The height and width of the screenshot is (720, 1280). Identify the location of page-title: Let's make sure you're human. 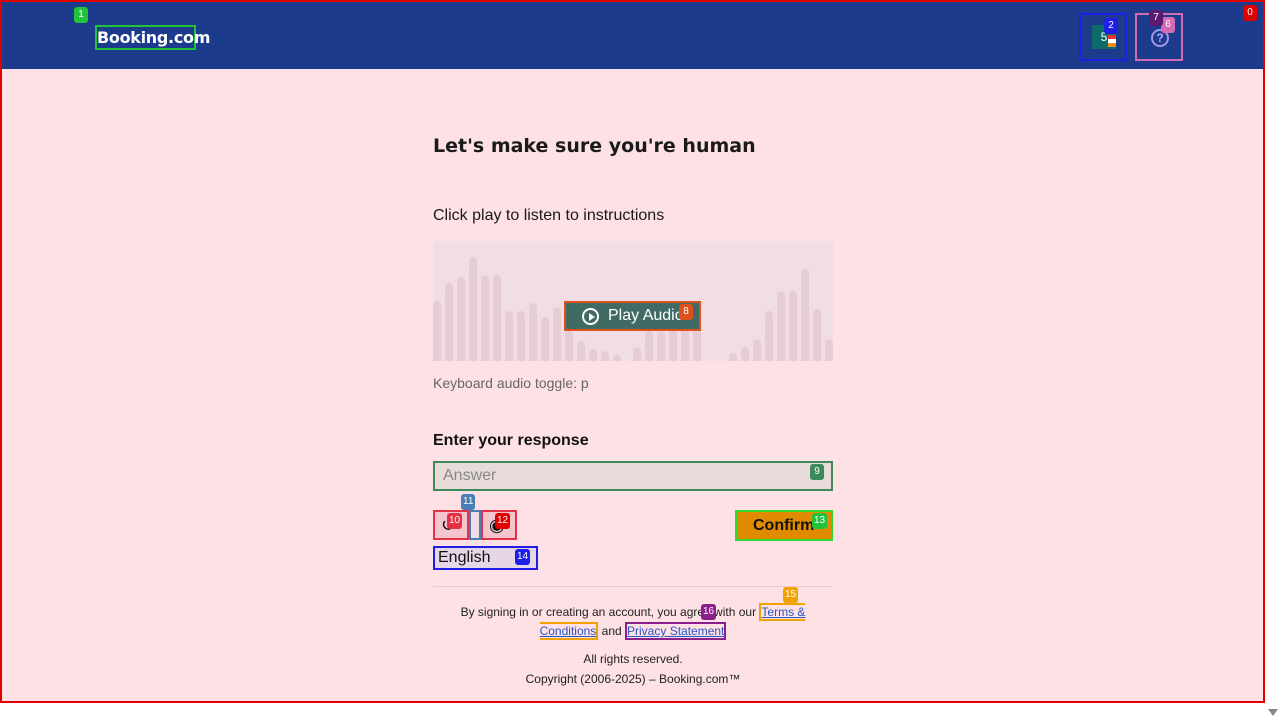
(594, 146).